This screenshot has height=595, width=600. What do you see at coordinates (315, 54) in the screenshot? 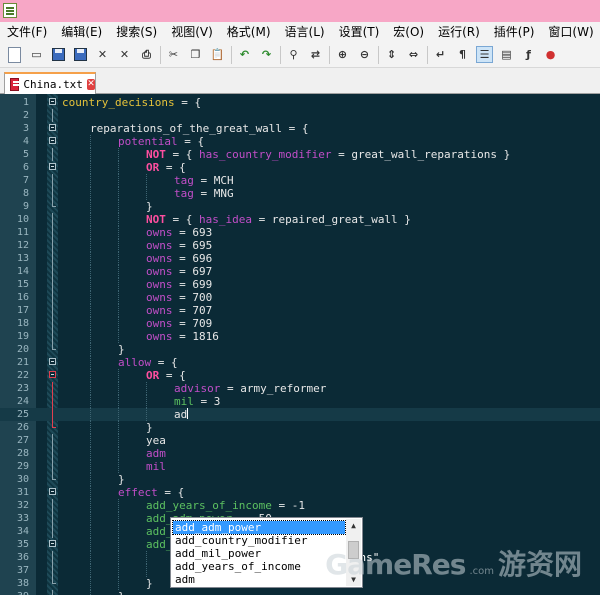
I see `replace-icon: ⇄` at bounding box center [315, 54].